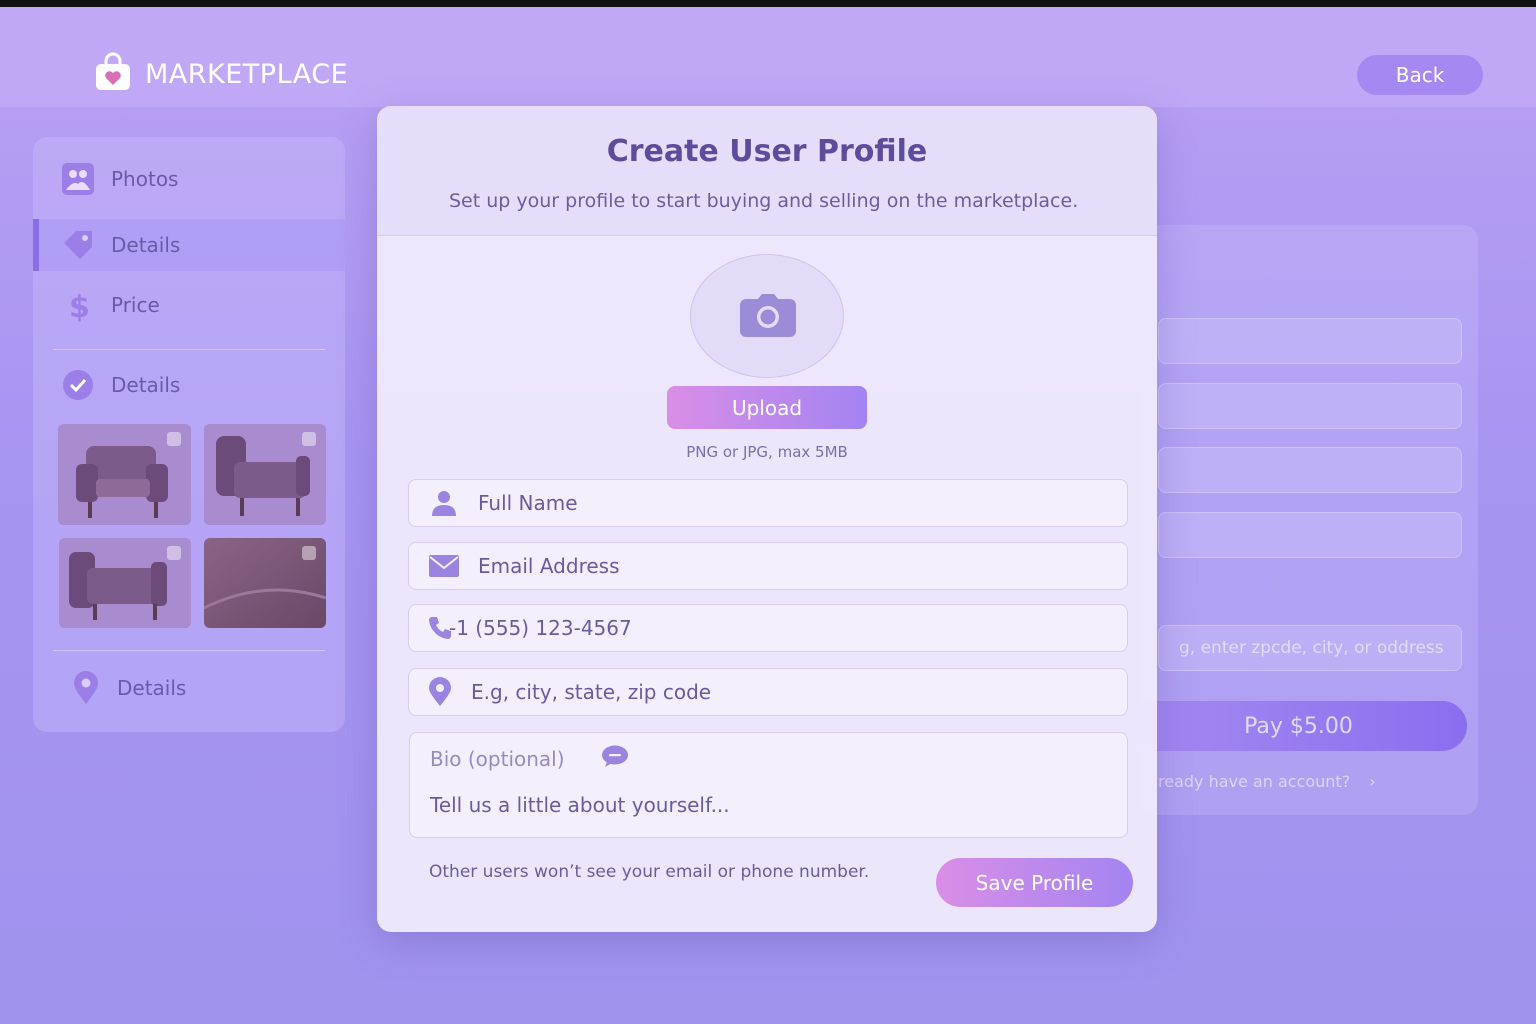 This screenshot has width=1536, height=1024. Describe the element at coordinates (189, 688) in the screenshot. I see `sidebar-item-location: Details` at that location.